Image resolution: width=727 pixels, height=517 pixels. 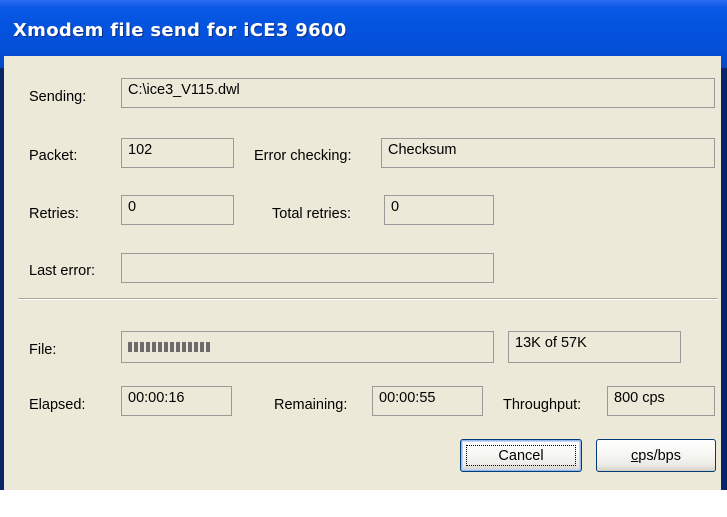 What do you see at coordinates (53, 156) in the screenshot?
I see `packet-label: Packet:` at bounding box center [53, 156].